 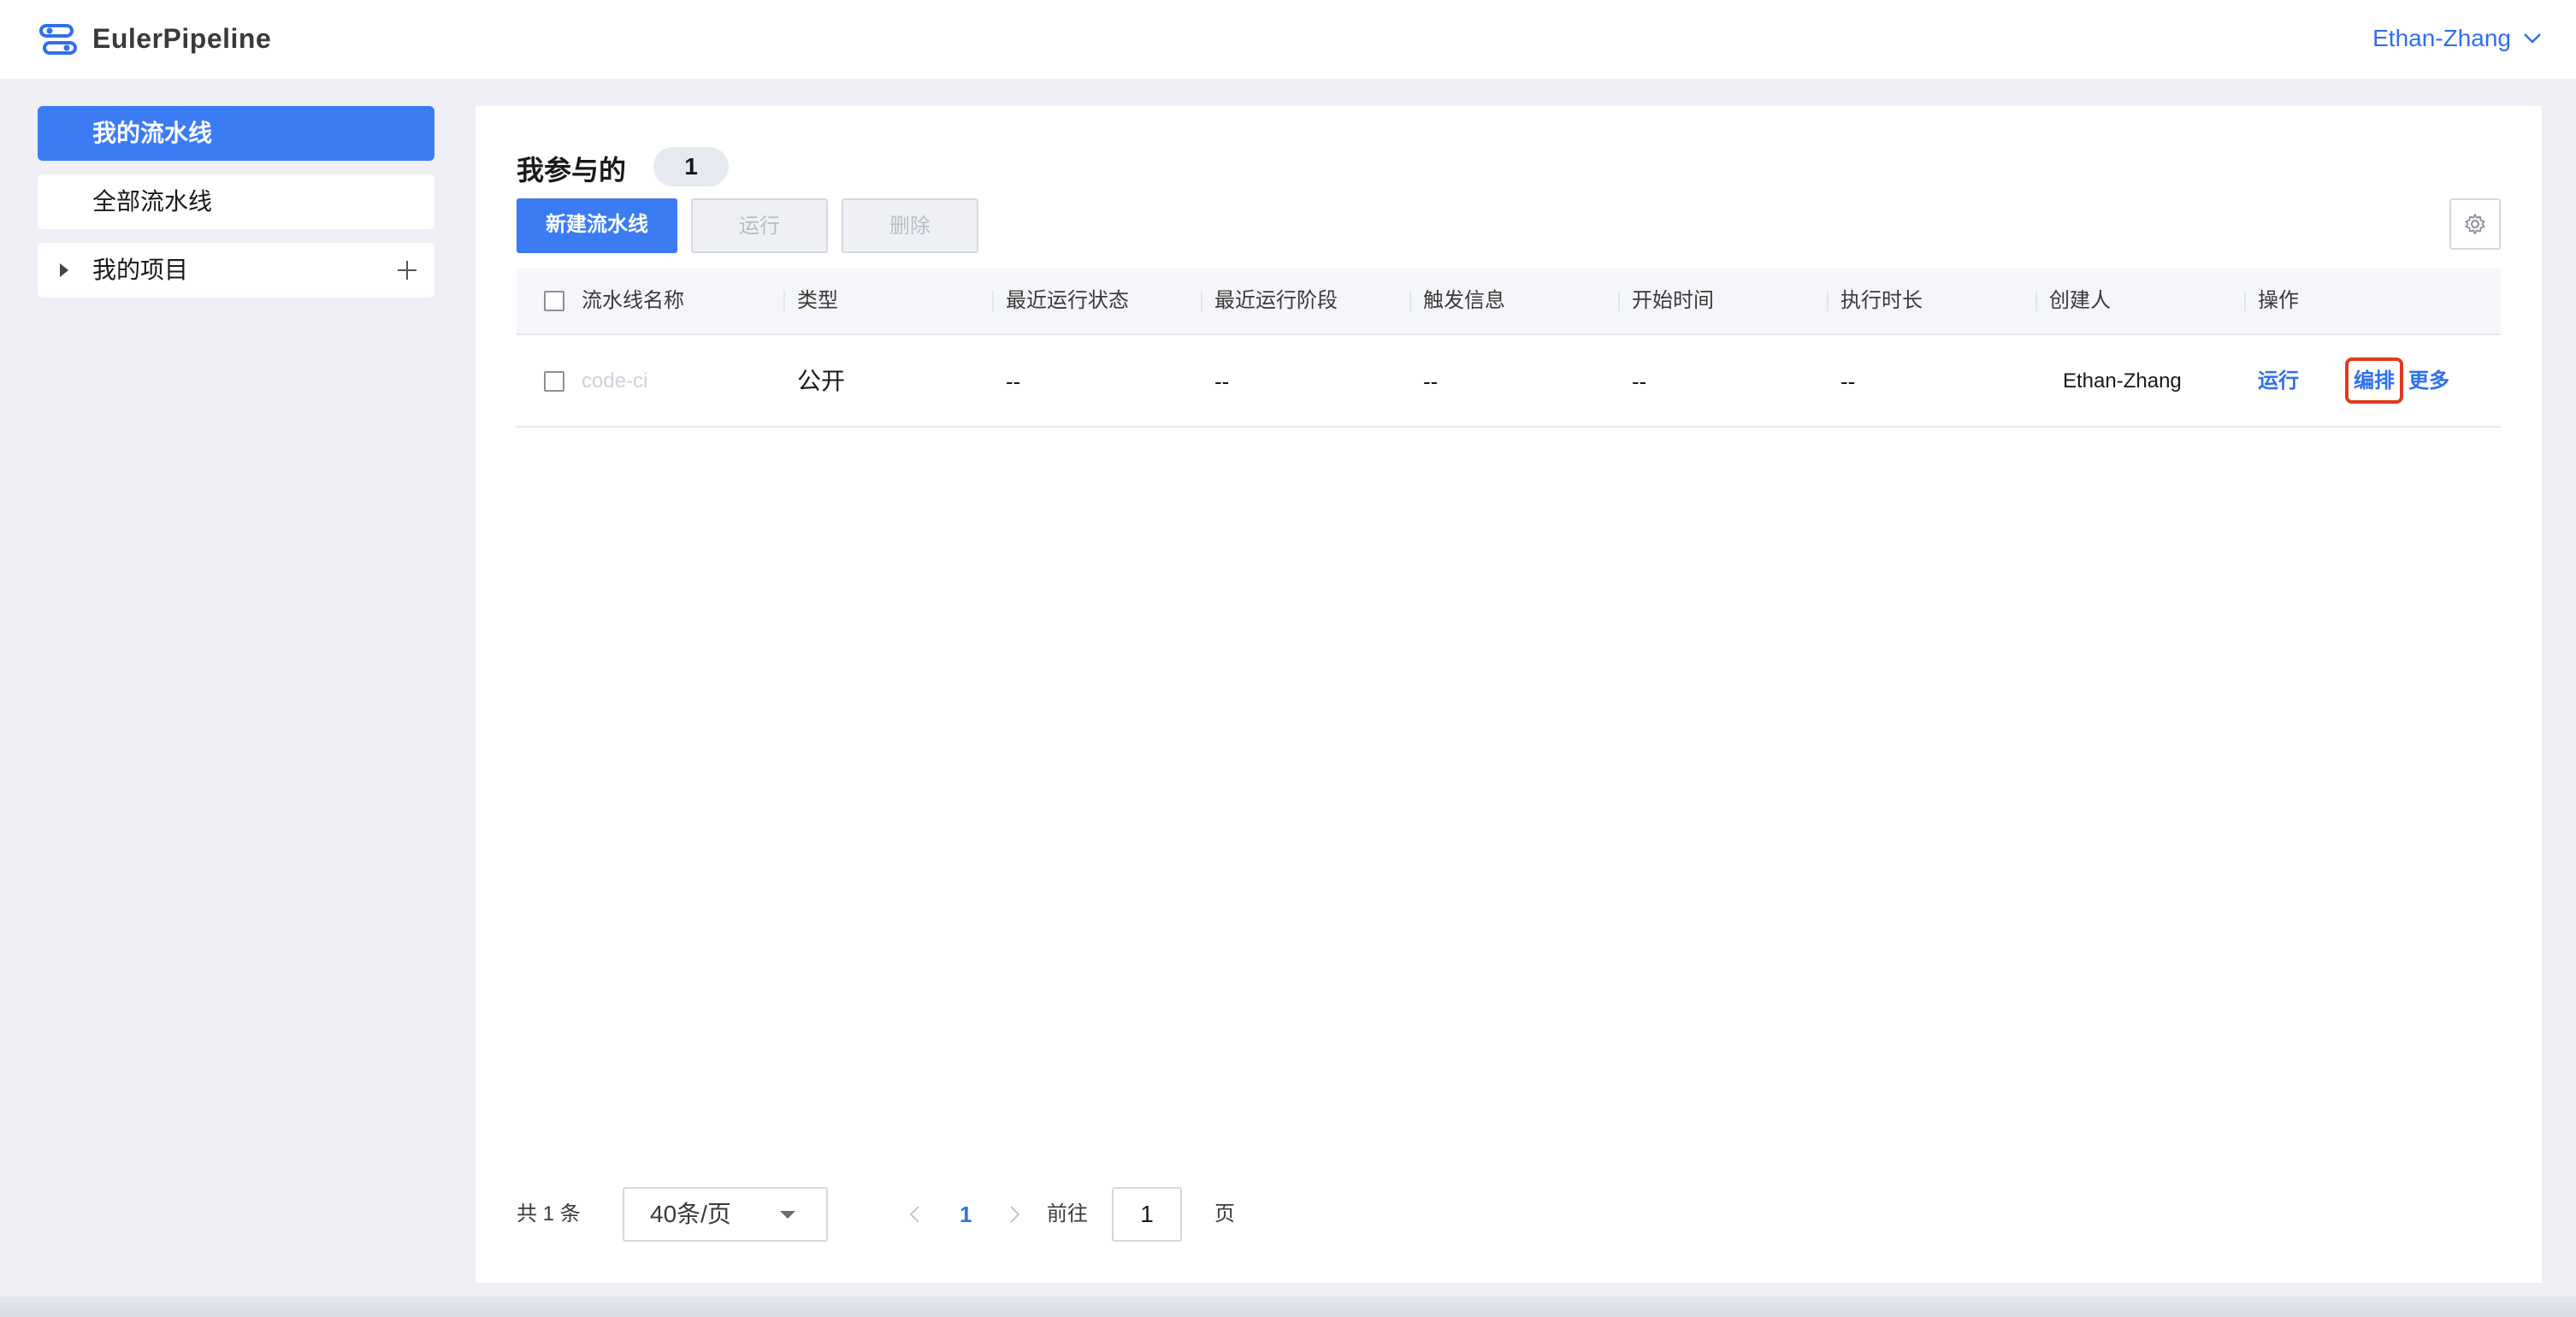 What do you see at coordinates (2080, 302) in the screenshot?
I see `col-header-creator: 创建人` at bounding box center [2080, 302].